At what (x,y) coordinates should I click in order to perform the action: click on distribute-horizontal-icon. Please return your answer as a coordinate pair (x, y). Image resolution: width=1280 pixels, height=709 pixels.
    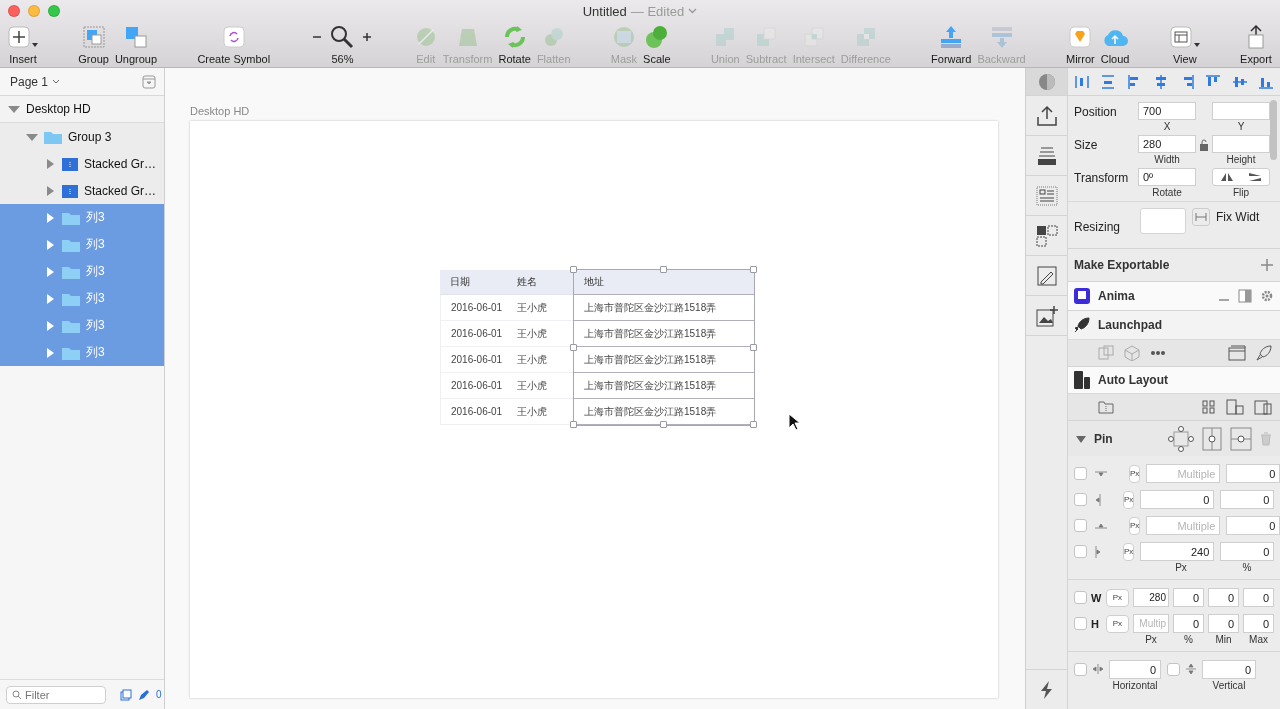
    Looking at the image, I should click on (1082, 81).